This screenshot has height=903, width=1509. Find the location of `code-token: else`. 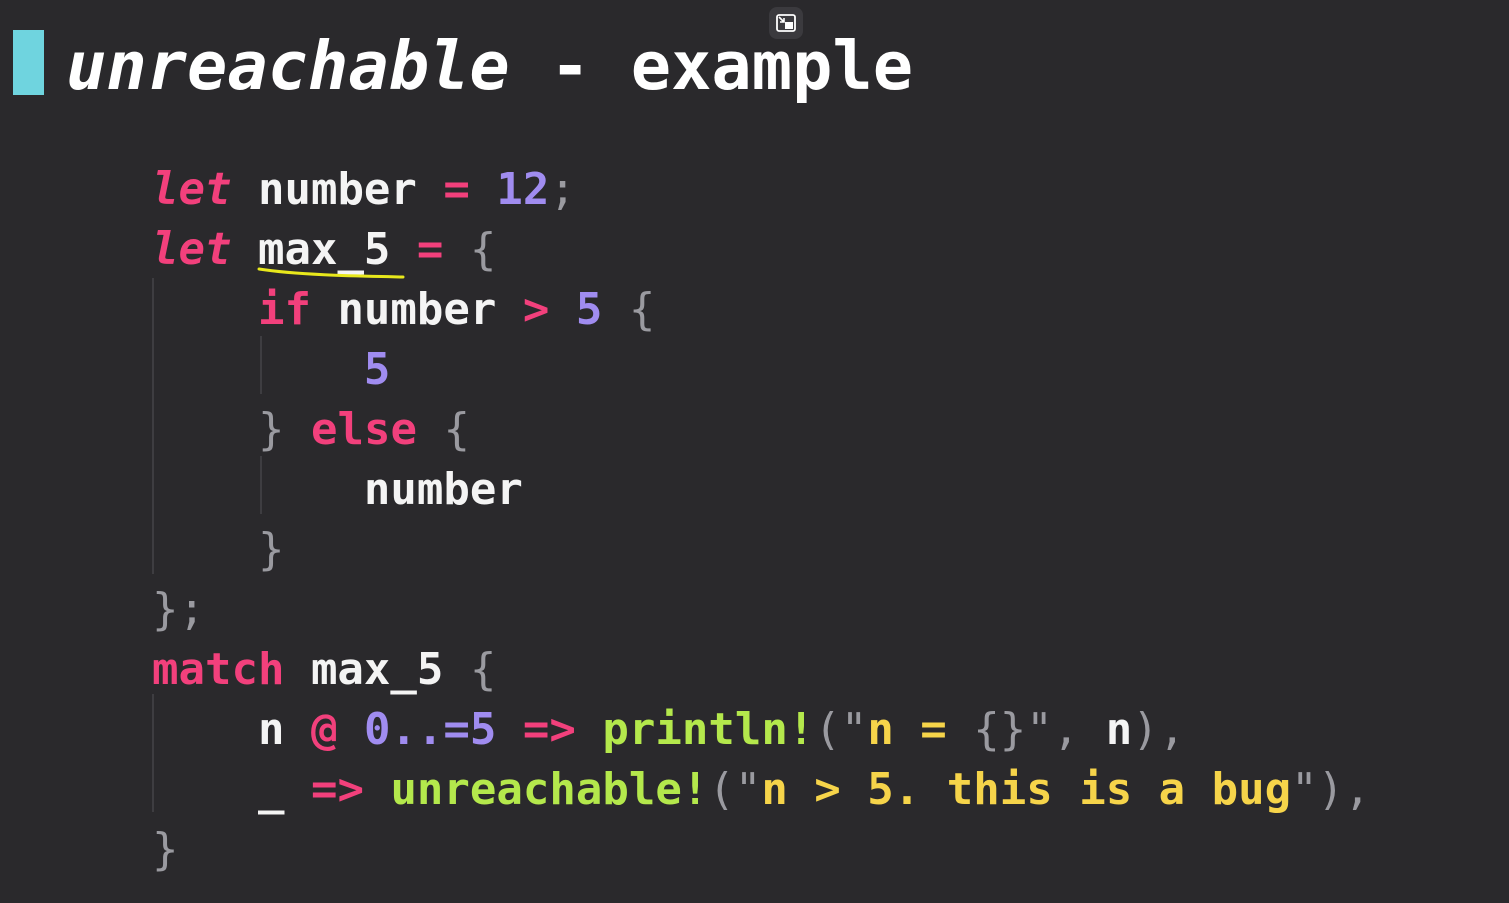

code-token: else is located at coordinates (363, 429).